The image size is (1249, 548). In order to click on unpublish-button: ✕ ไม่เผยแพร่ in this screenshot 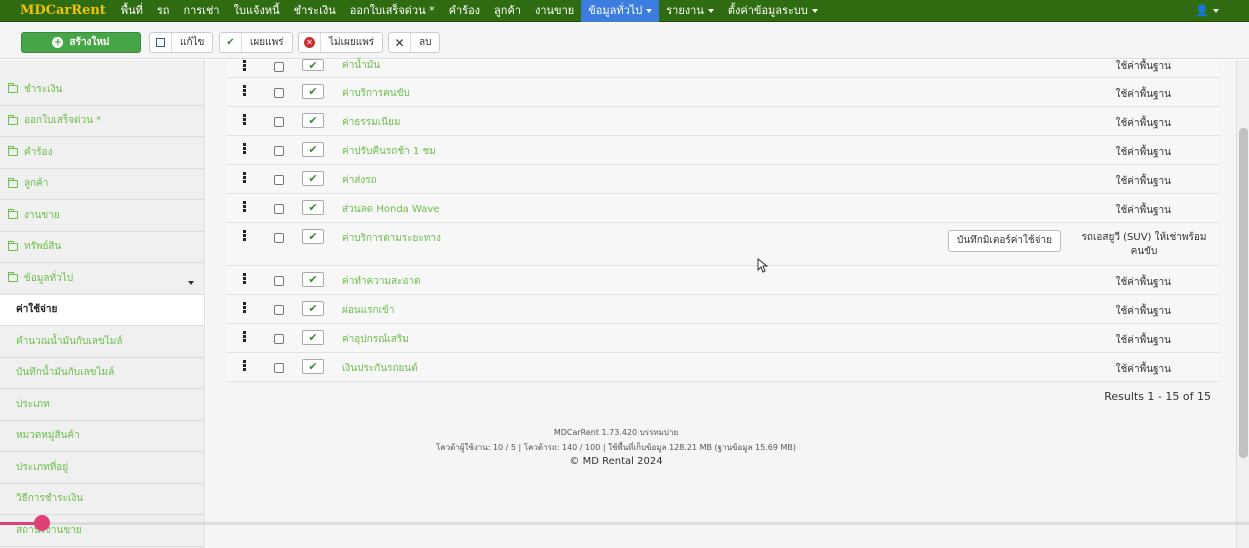, I will do `click(341, 42)`.